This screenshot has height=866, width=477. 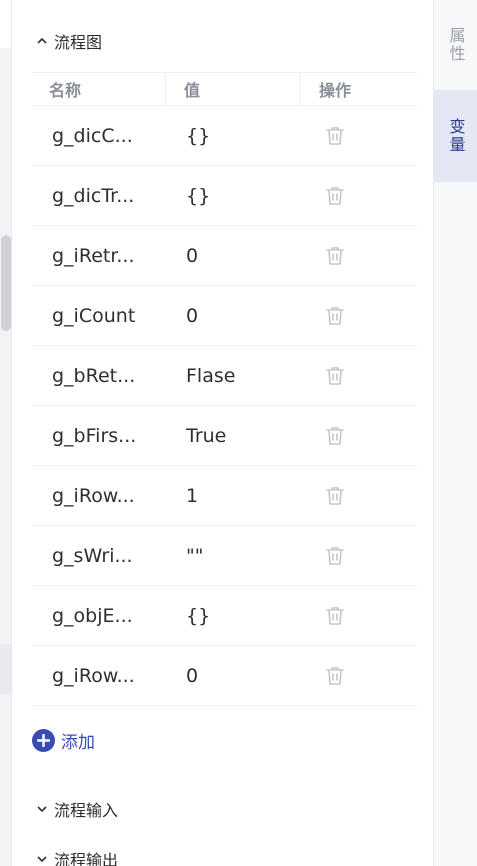 What do you see at coordinates (455, 433) in the screenshot?
I see `right-tab-bar: 属性 变量` at bounding box center [455, 433].